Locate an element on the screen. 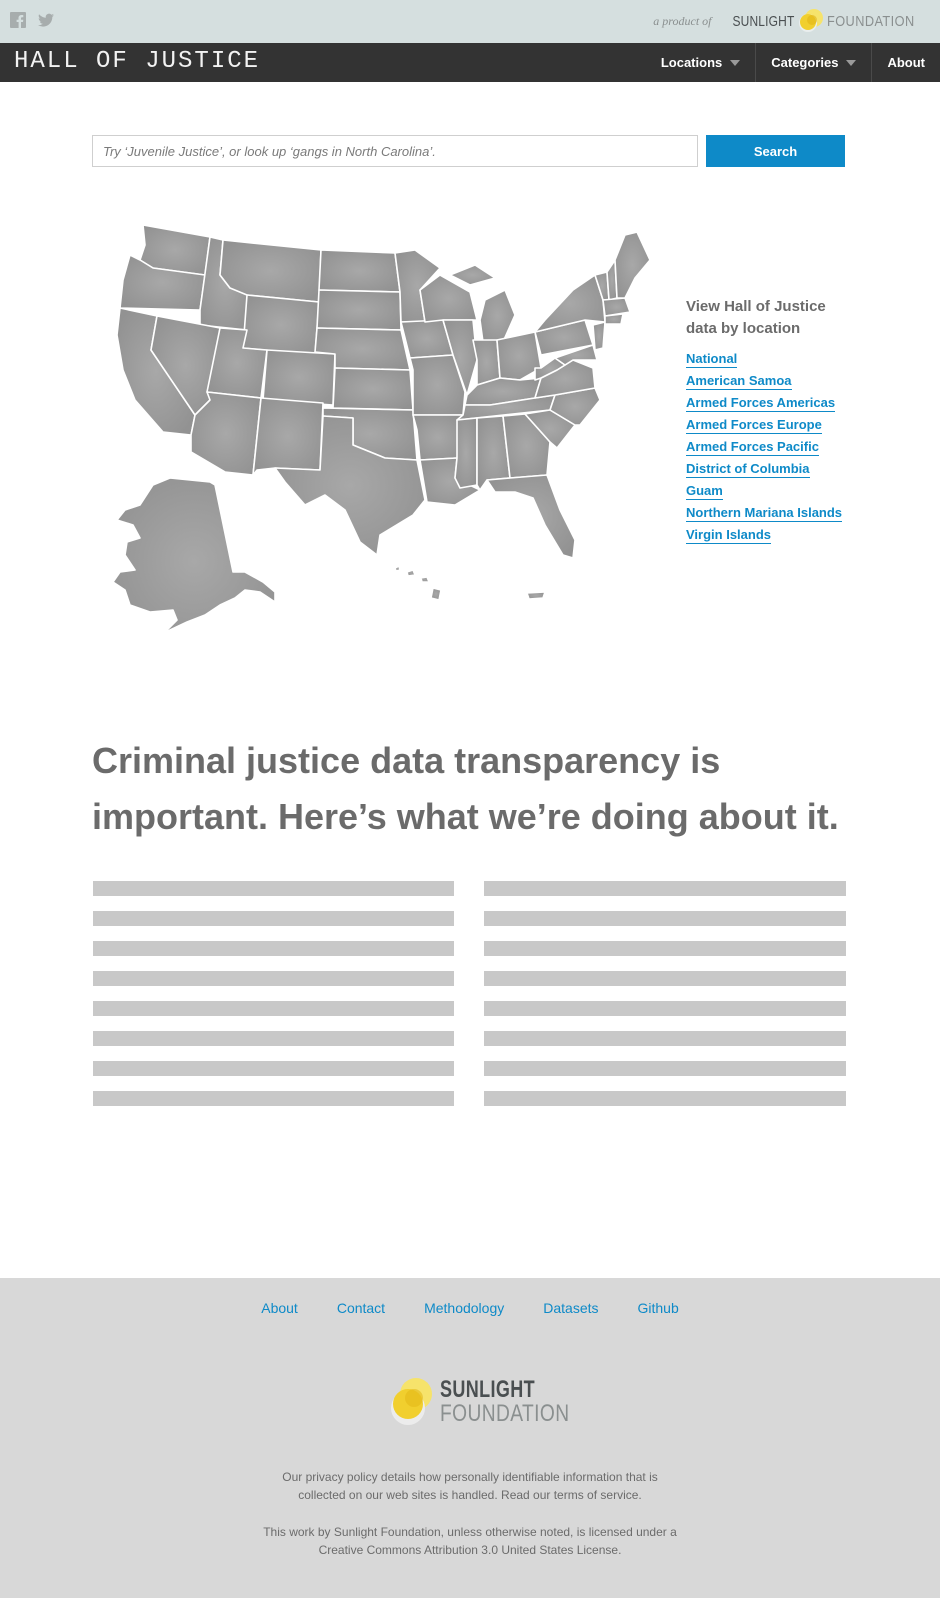 Image resolution: width=940 pixels, height=1598 pixels. nav-item-label: About is located at coordinates (906, 62).